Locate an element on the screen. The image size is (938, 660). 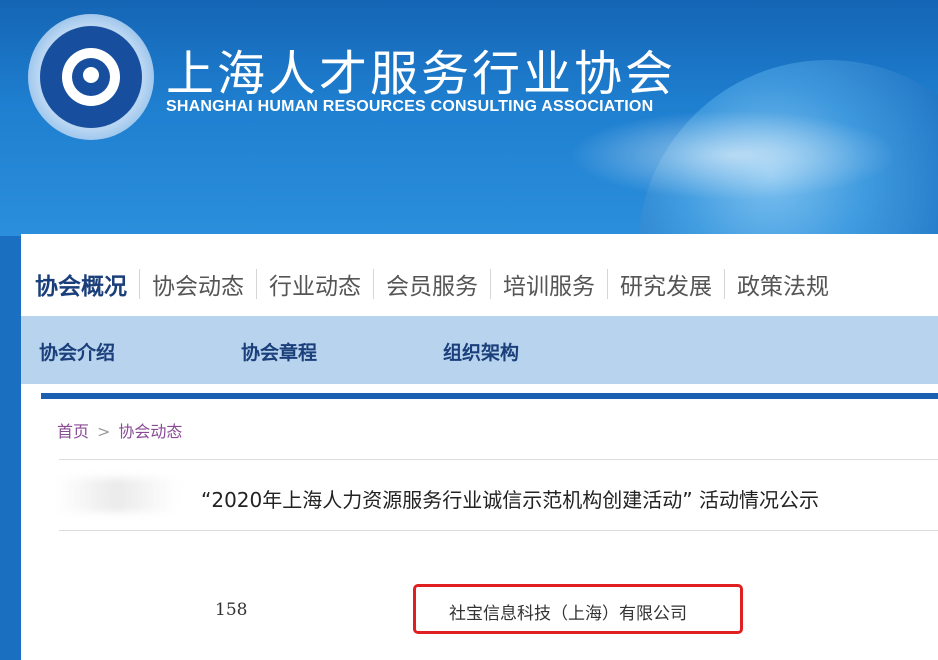
main-nav: 协会概况 协会动态 行业动态 会员服务 培训服务 研究发展 政策法规 is located at coordinates (431, 284).